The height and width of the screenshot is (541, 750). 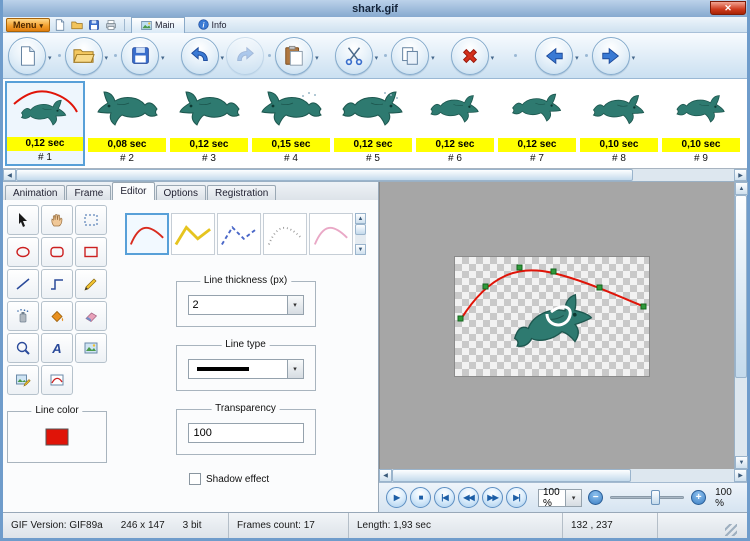 What do you see at coordinates (552, 316) in the screenshot?
I see `canvas-image` at bounding box center [552, 316].